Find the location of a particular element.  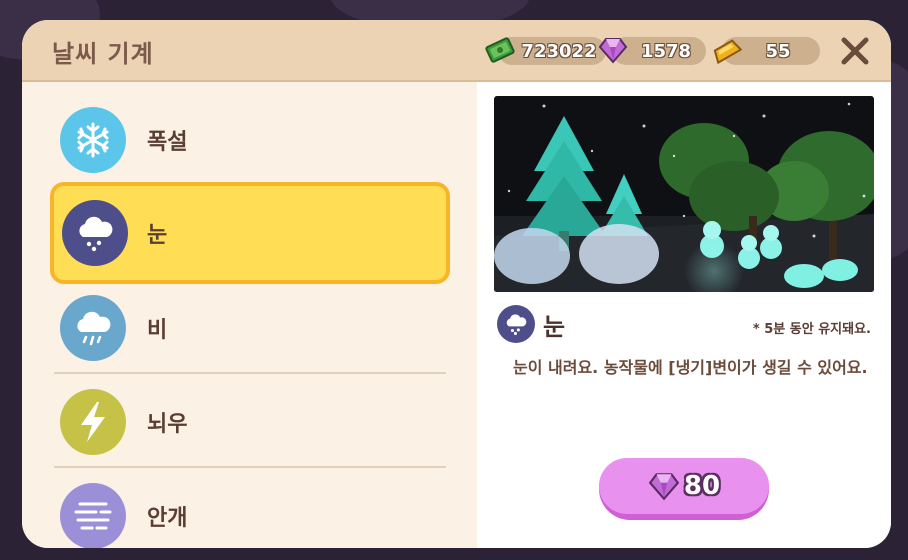

dialog-title: 날씨 기계 is located at coordinates (103, 54).